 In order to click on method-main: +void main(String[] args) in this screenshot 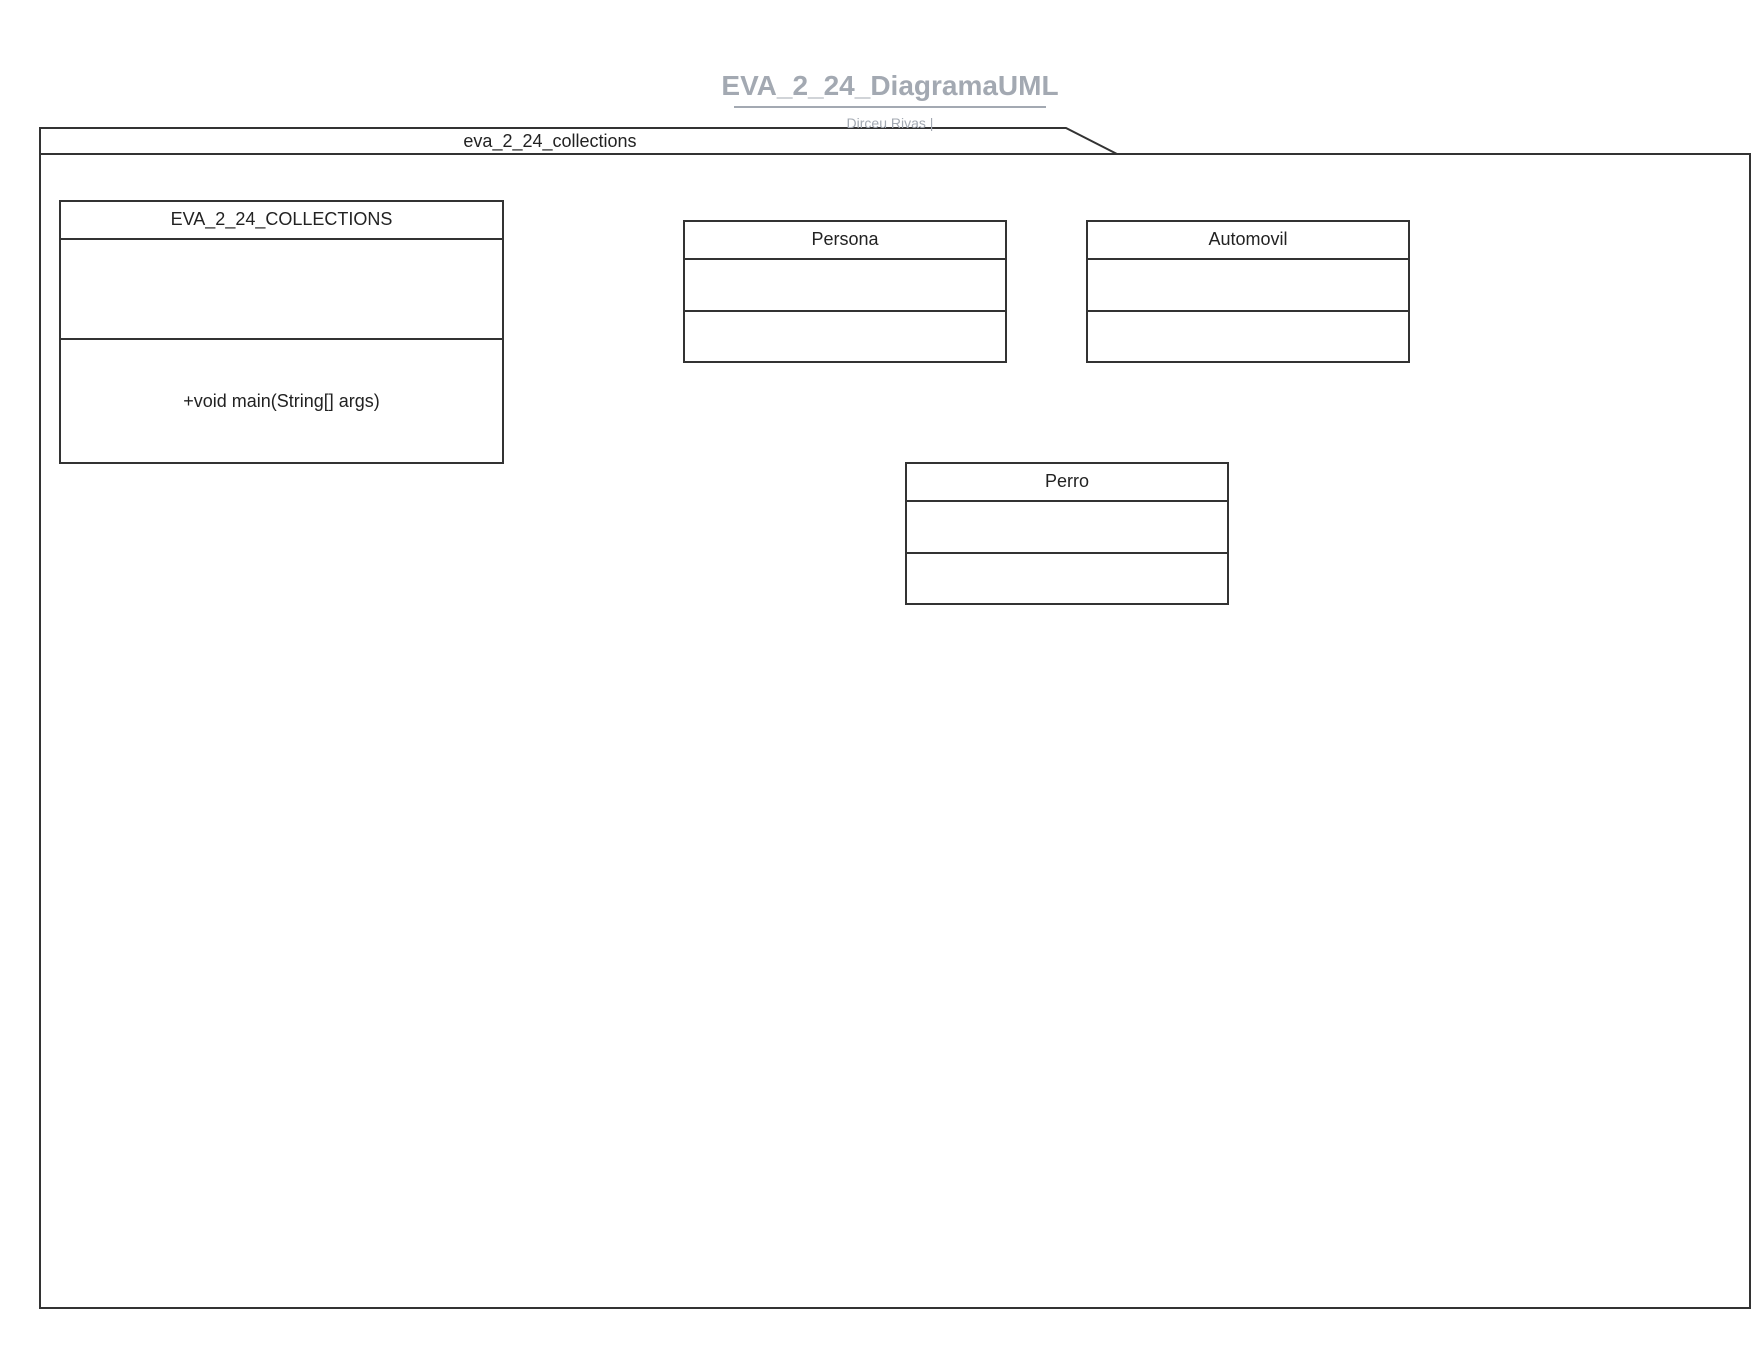, I will do `click(281, 400)`.